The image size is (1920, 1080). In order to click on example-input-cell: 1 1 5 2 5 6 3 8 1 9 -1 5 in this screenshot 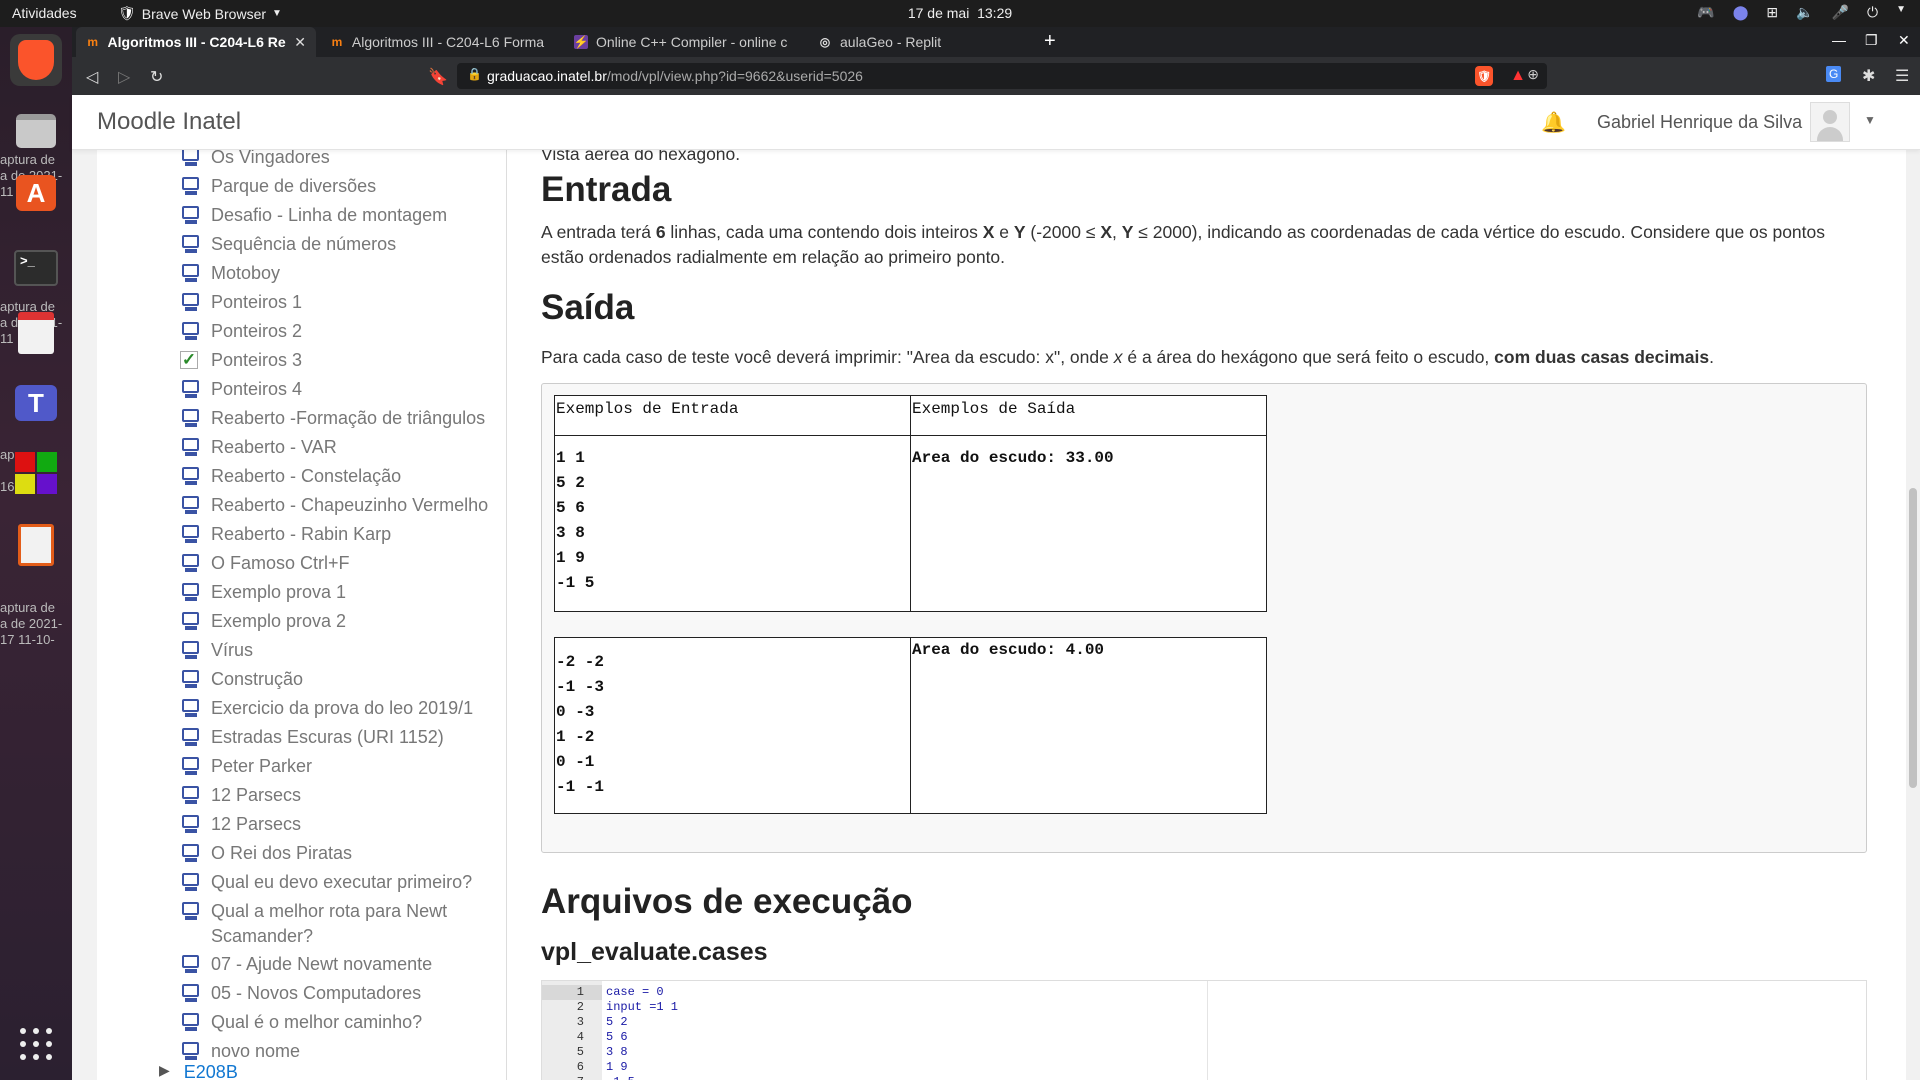, I will do `click(732, 523)`.